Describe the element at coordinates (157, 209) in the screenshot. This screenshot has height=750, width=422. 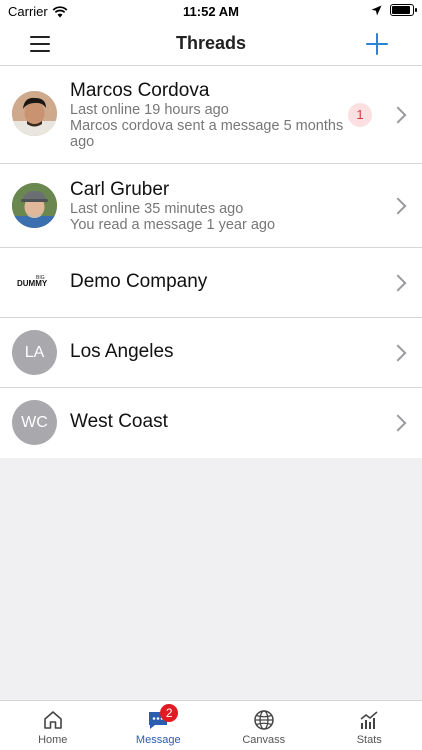
I see `last-online-text: Last online 35 minutes ago` at that location.